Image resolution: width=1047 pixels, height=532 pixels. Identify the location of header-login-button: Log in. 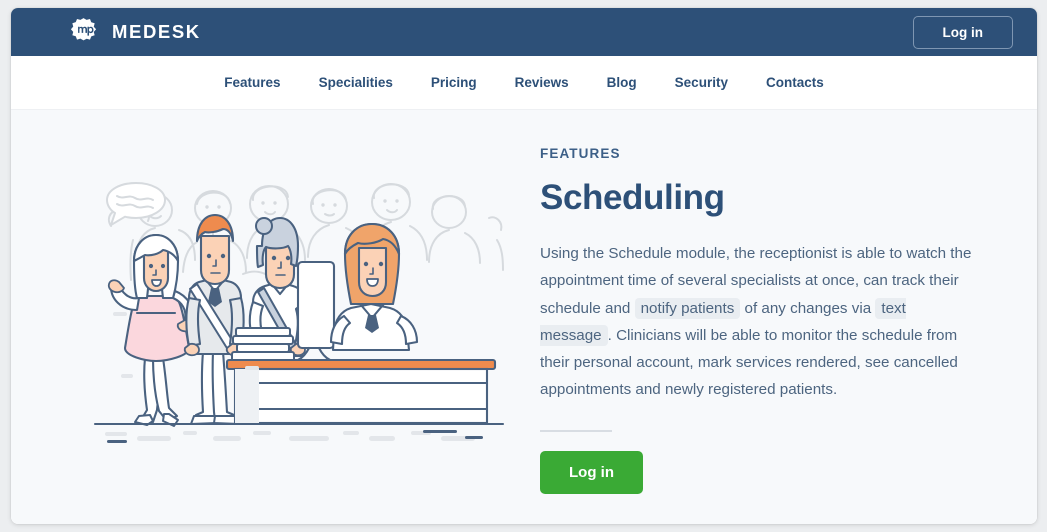
(962, 32).